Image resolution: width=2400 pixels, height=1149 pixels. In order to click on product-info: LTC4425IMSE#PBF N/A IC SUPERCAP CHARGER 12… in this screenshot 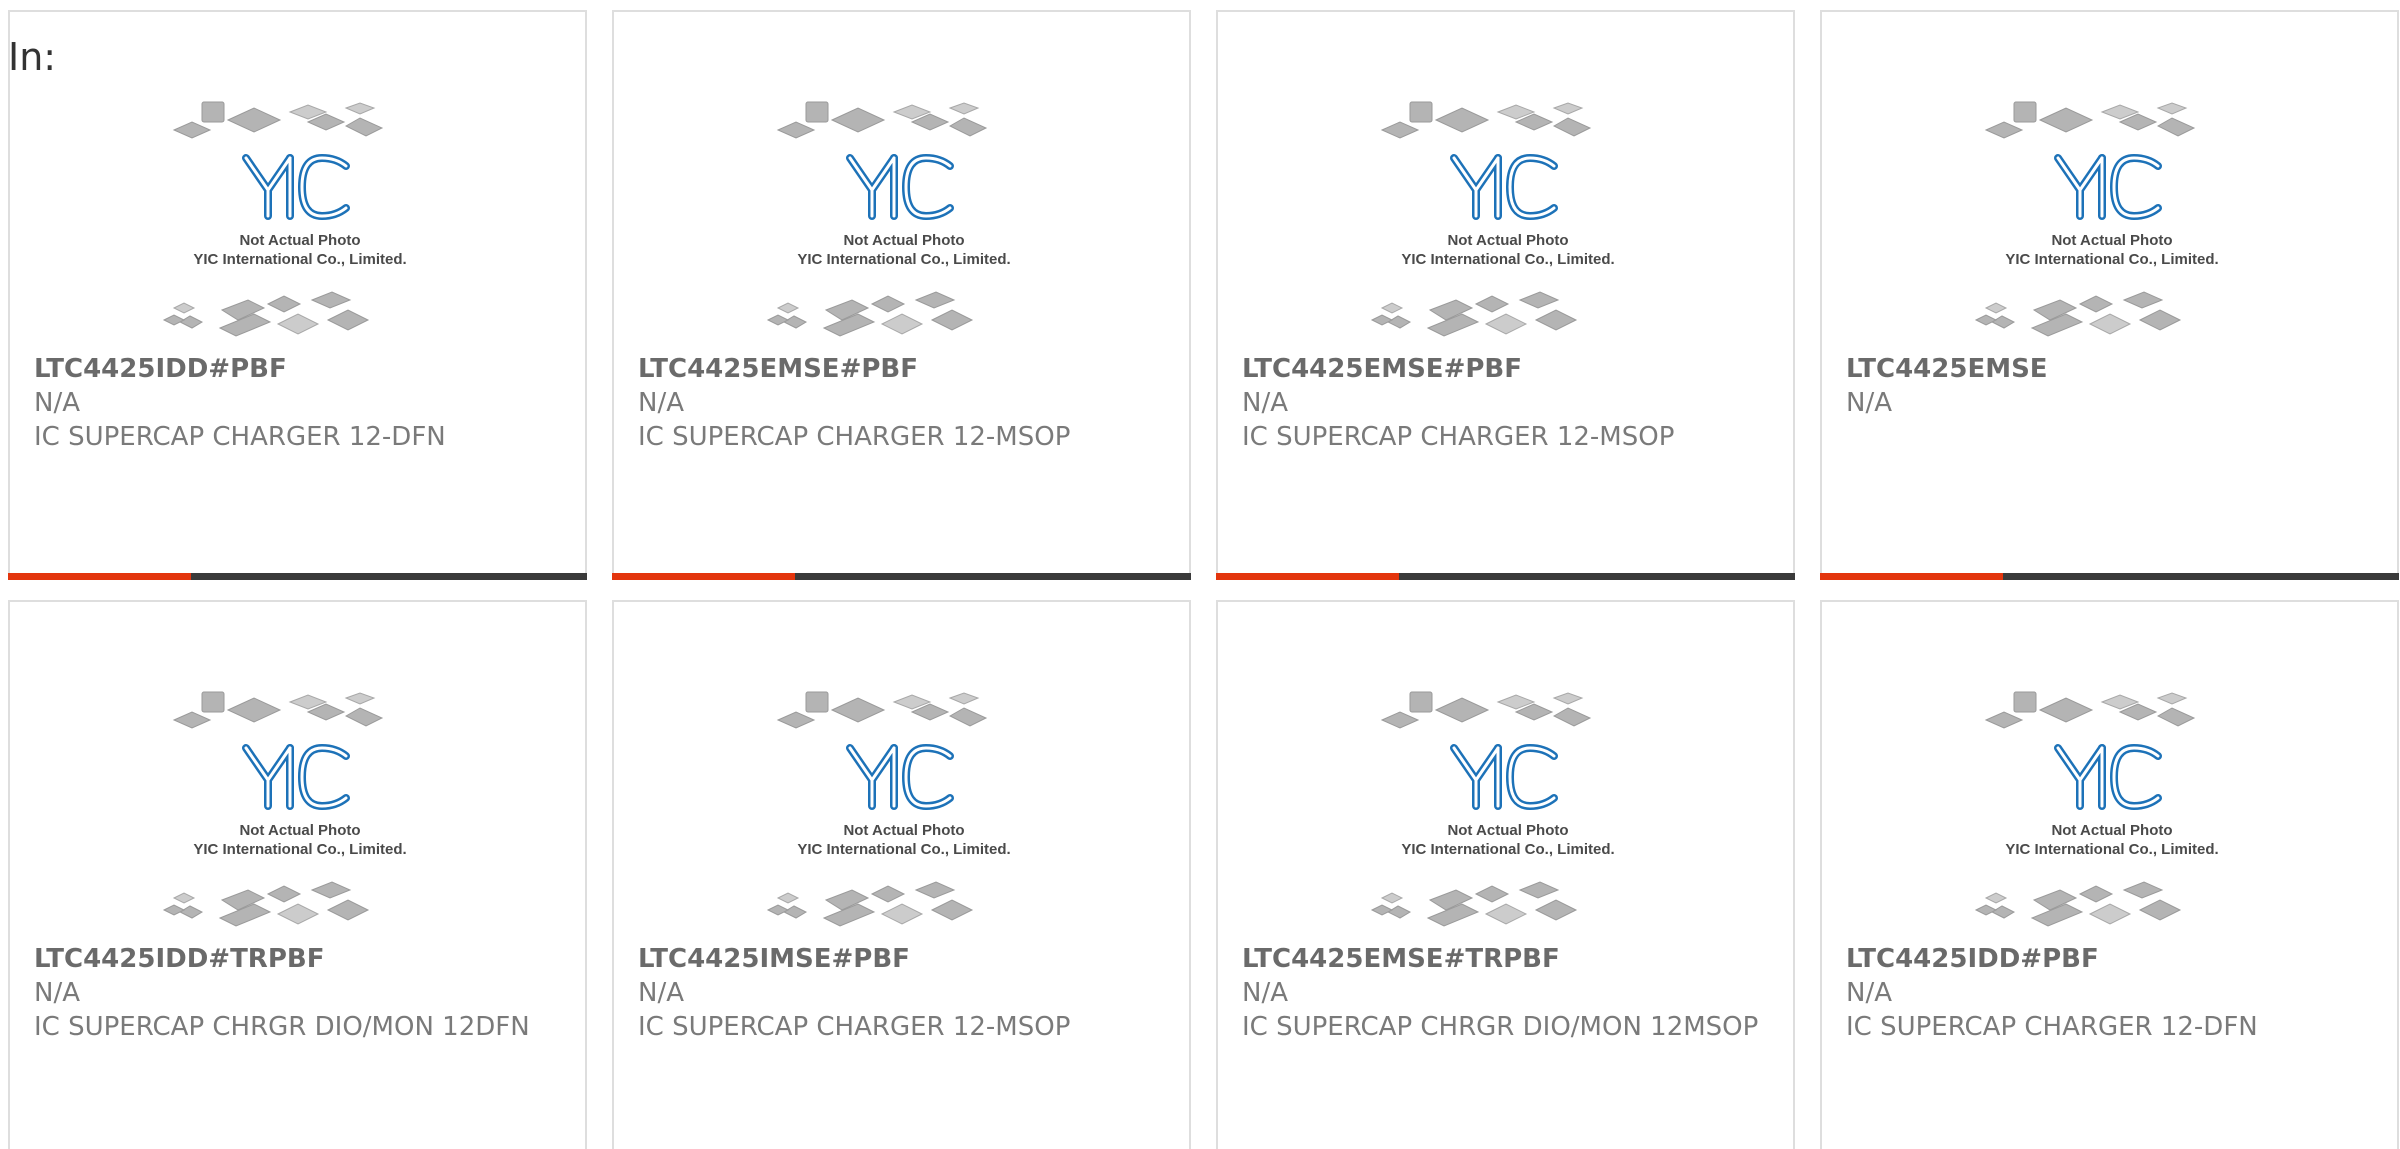, I will do `click(901, 993)`.